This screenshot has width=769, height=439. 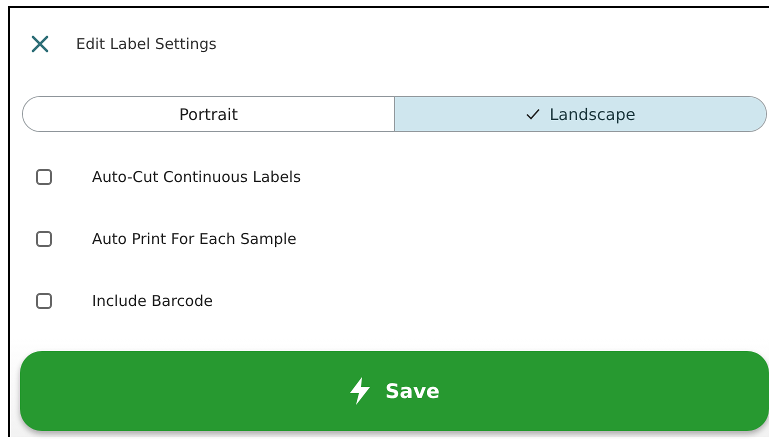 What do you see at coordinates (194, 239) in the screenshot?
I see `option-label: Auto Print For Each Sample` at bounding box center [194, 239].